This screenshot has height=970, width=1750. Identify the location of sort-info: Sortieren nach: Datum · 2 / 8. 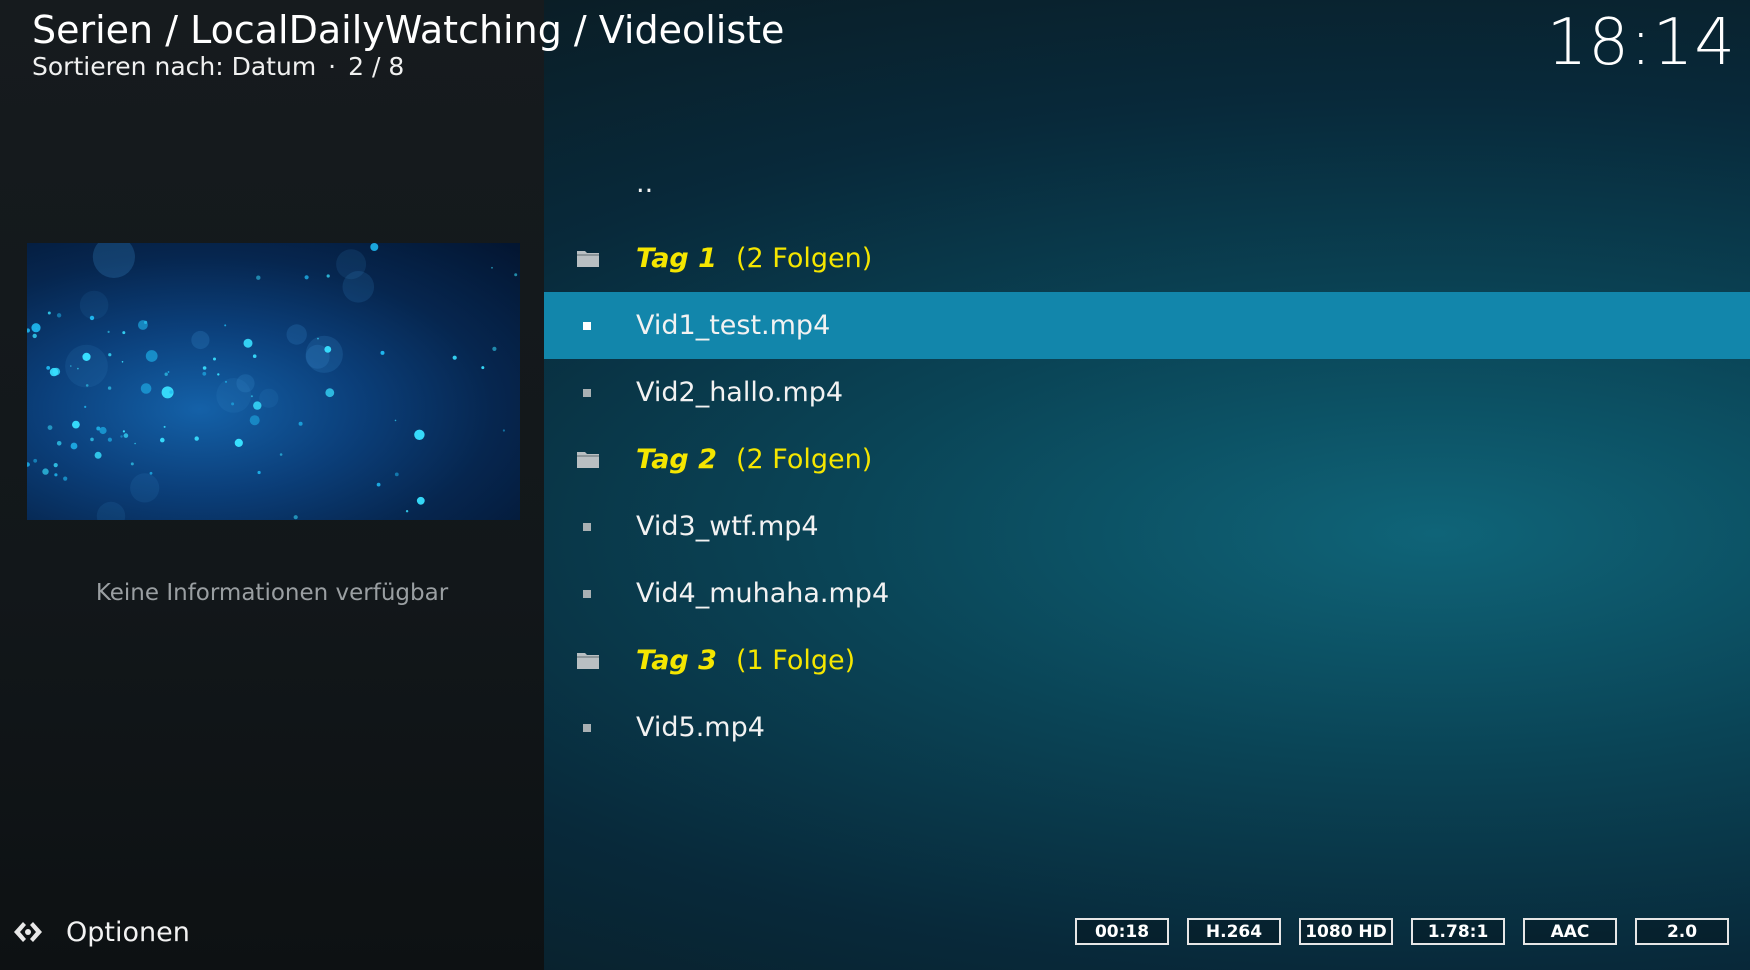
(408, 67).